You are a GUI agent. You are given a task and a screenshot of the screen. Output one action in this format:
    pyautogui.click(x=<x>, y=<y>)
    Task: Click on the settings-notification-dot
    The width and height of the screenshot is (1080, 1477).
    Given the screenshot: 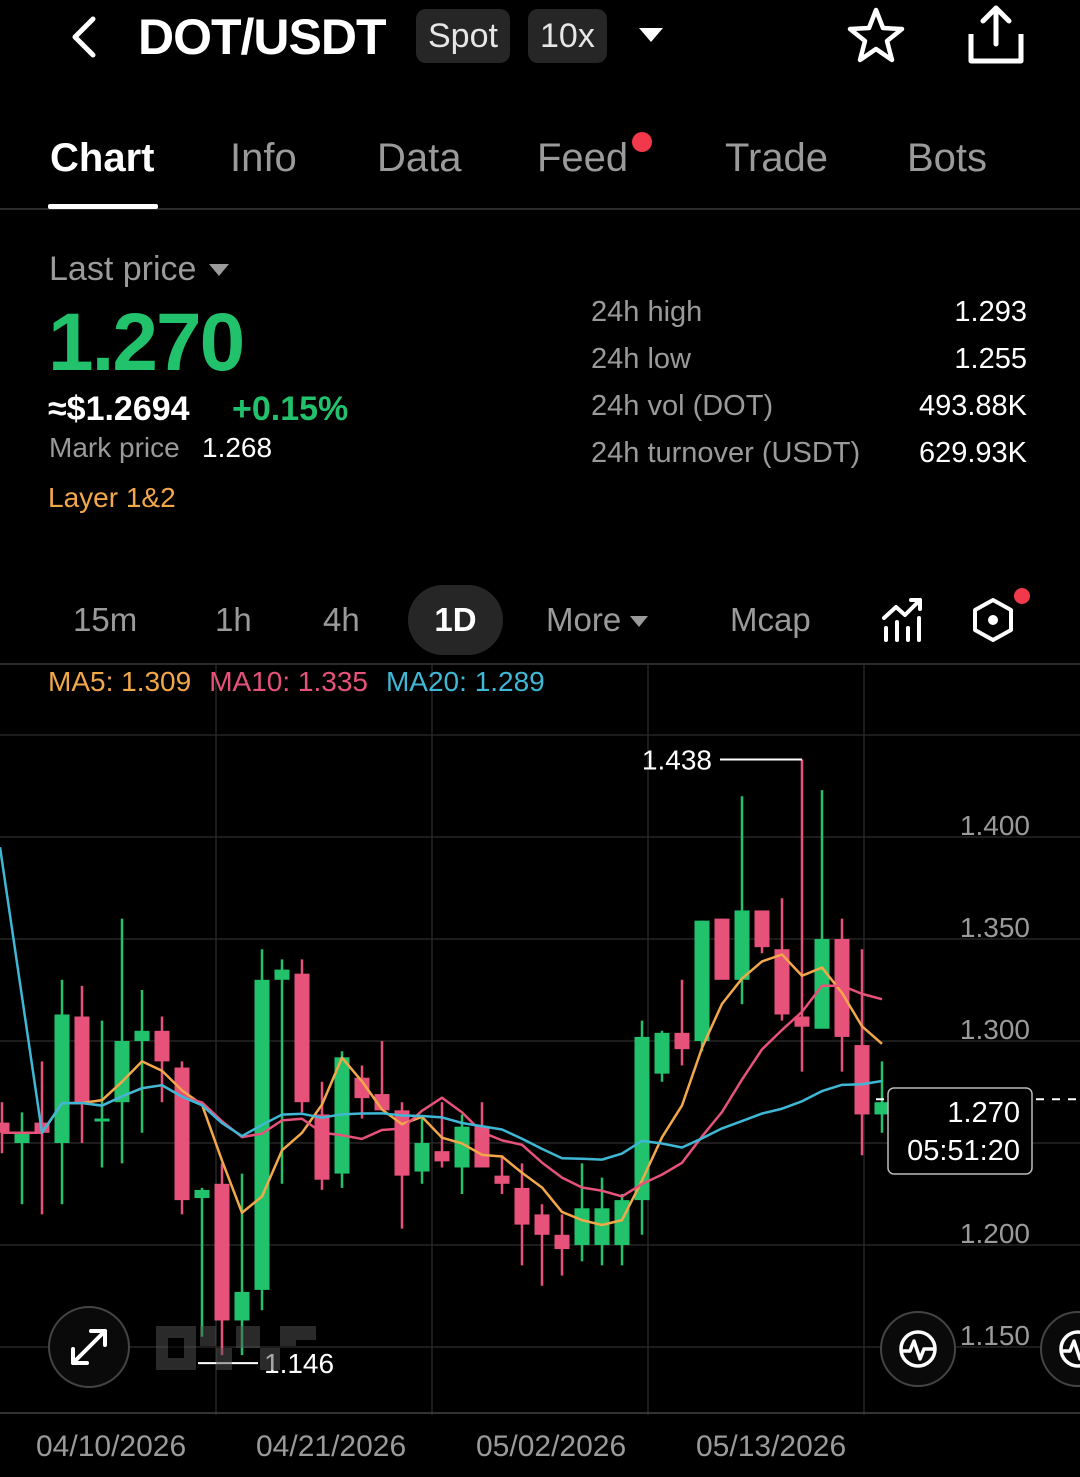 What is the action you would take?
    pyautogui.click(x=1022, y=596)
    